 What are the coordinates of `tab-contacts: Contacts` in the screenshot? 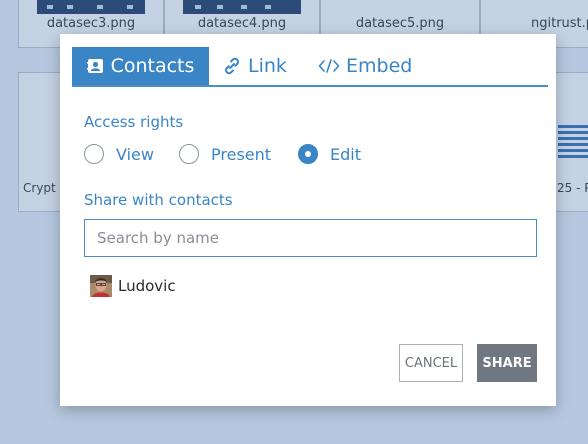 It's located at (140, 66).